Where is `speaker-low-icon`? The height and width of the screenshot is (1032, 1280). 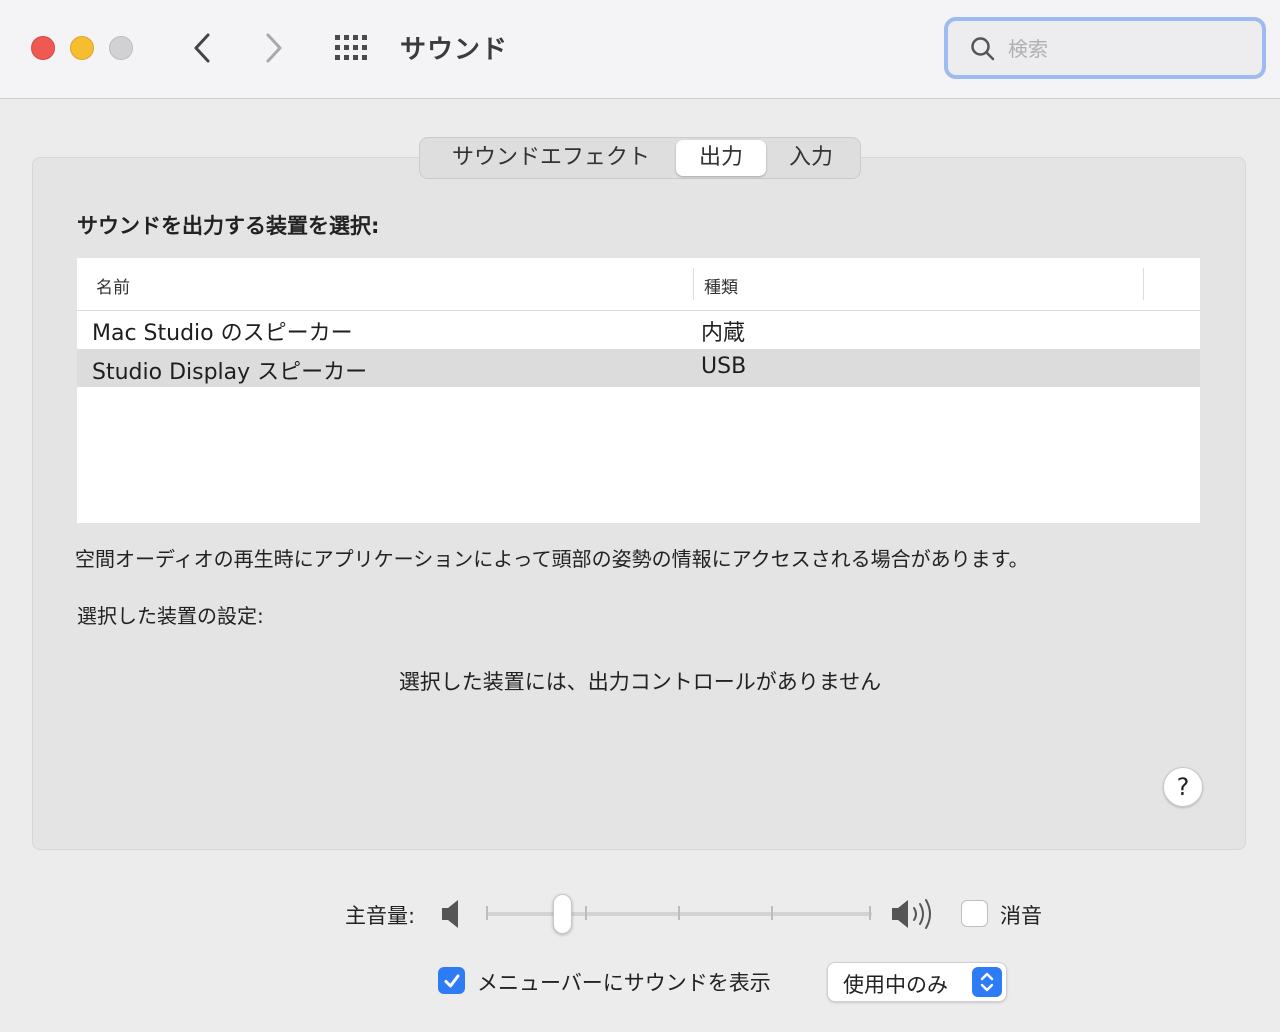 speaker-low-icon is located at coordinates (450, 914).